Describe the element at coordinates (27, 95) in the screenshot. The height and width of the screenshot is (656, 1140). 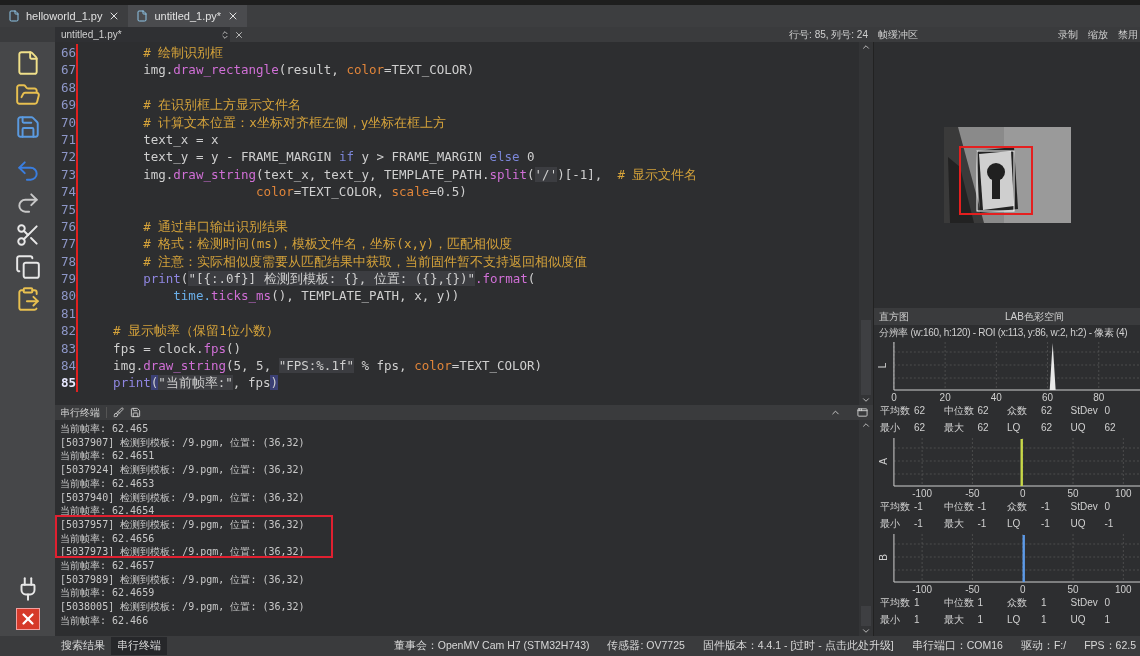
I see `folder-icon` at that location.